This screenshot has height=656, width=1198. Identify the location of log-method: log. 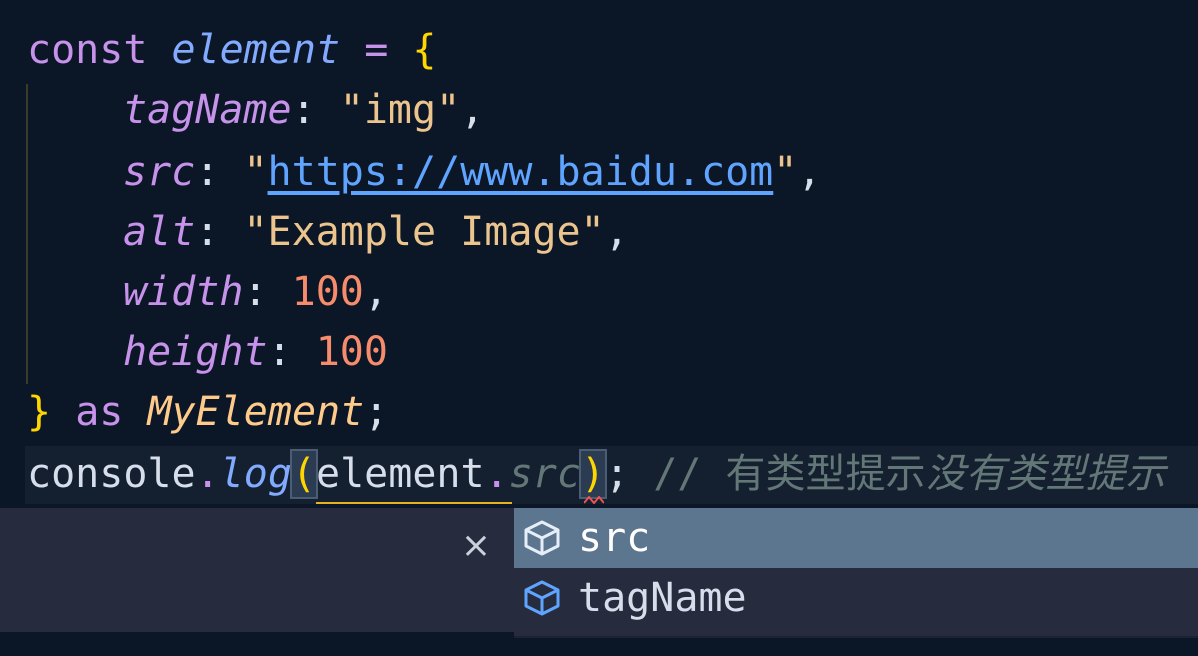
(255, 474).